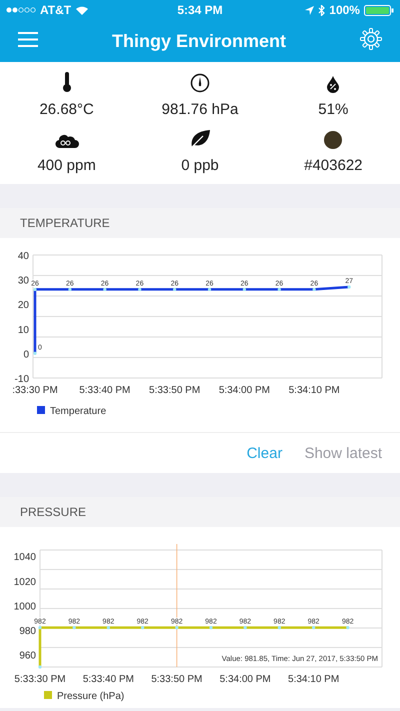  Describe the element at coordinates (200, 109) in the screenshot. I see `sensor-value: 981.76 hPa` at that location.